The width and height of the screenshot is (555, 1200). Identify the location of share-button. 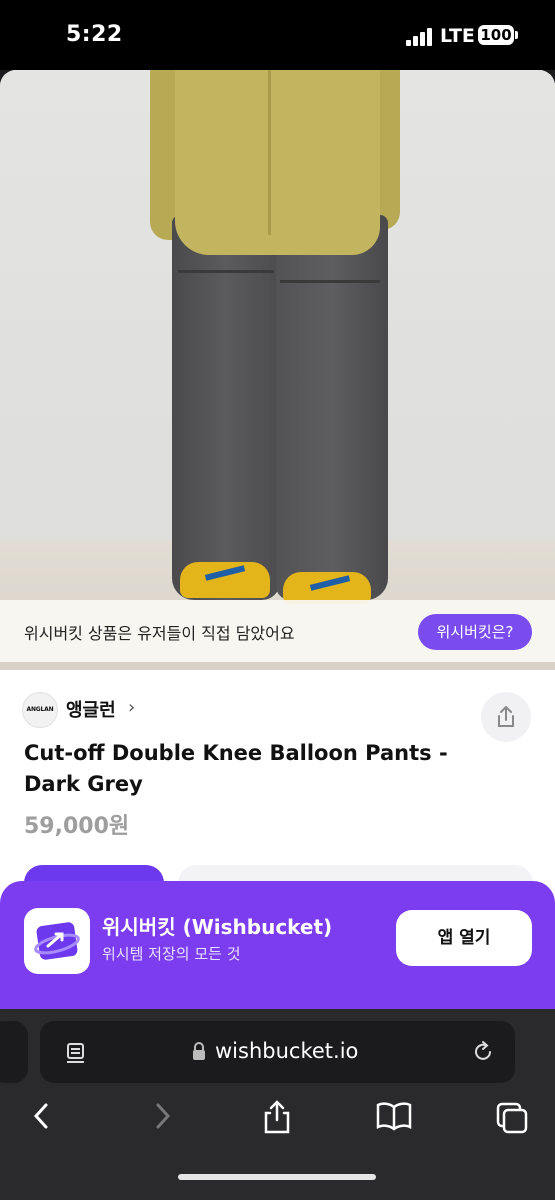
(506, 717).